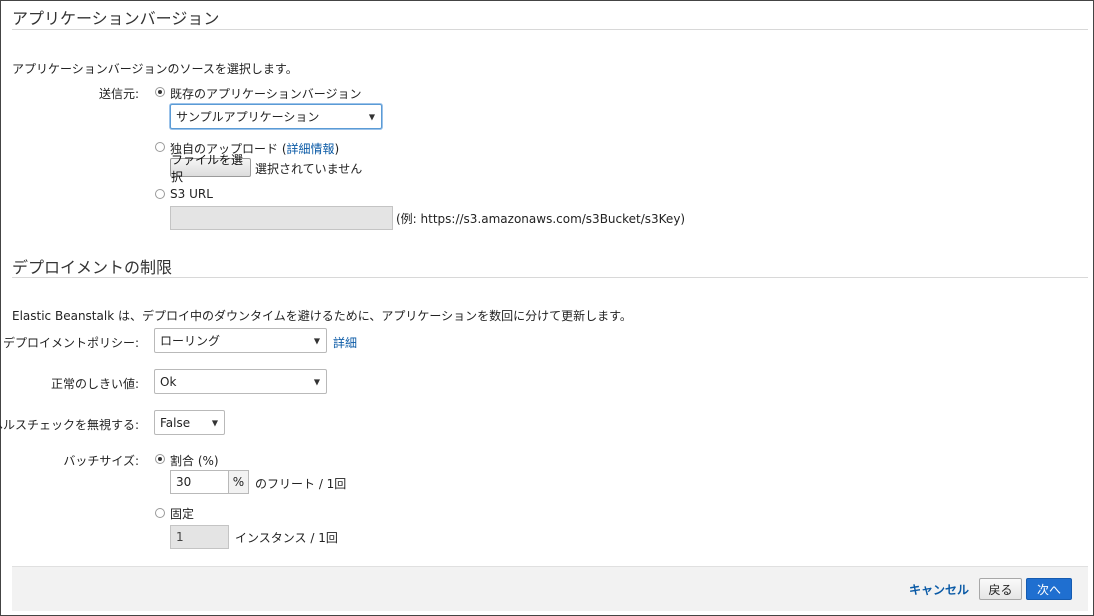 The height and width of the screenshot is (616, 1094). Describe the element at coordinates (239, 482) in the screenshot. I see `percent-addon: %` at that location.